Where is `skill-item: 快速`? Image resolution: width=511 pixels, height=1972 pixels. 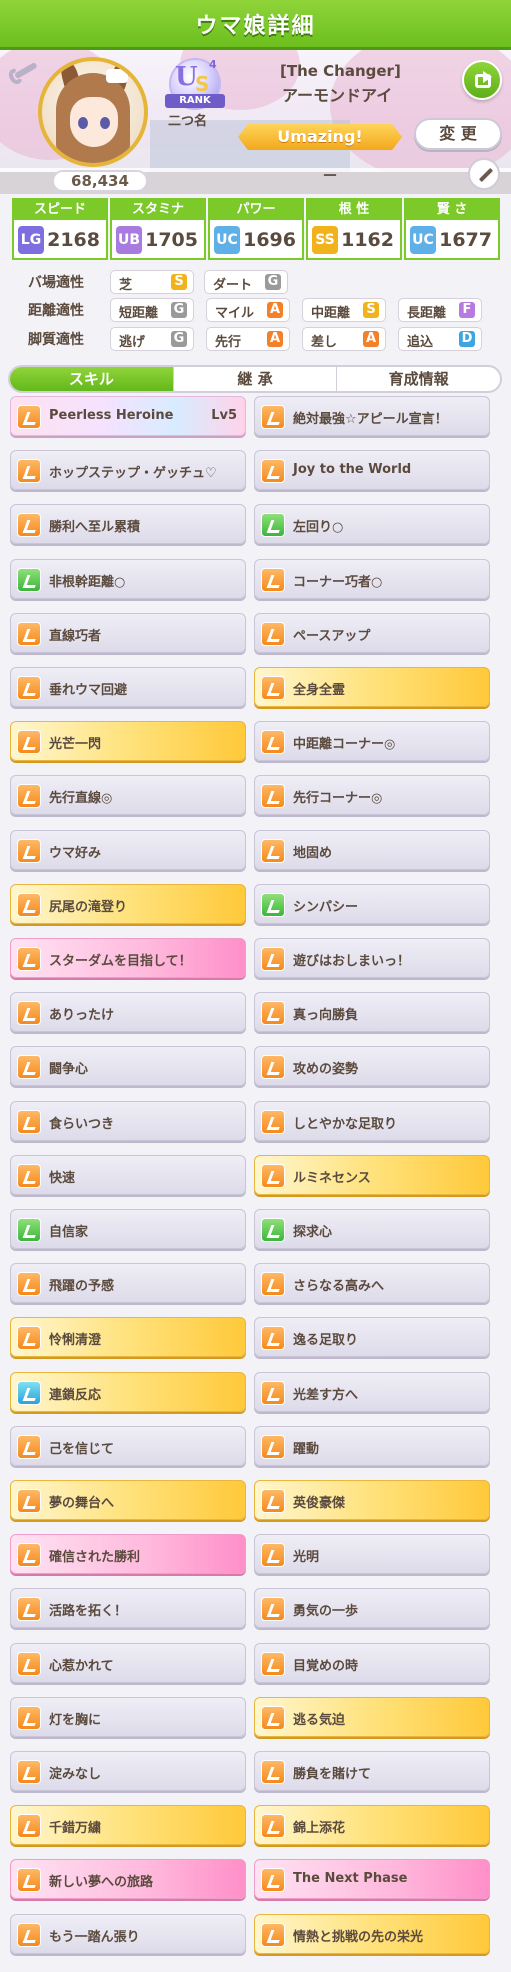 skill-item: 快速 is located at coordinates (128, 1174).